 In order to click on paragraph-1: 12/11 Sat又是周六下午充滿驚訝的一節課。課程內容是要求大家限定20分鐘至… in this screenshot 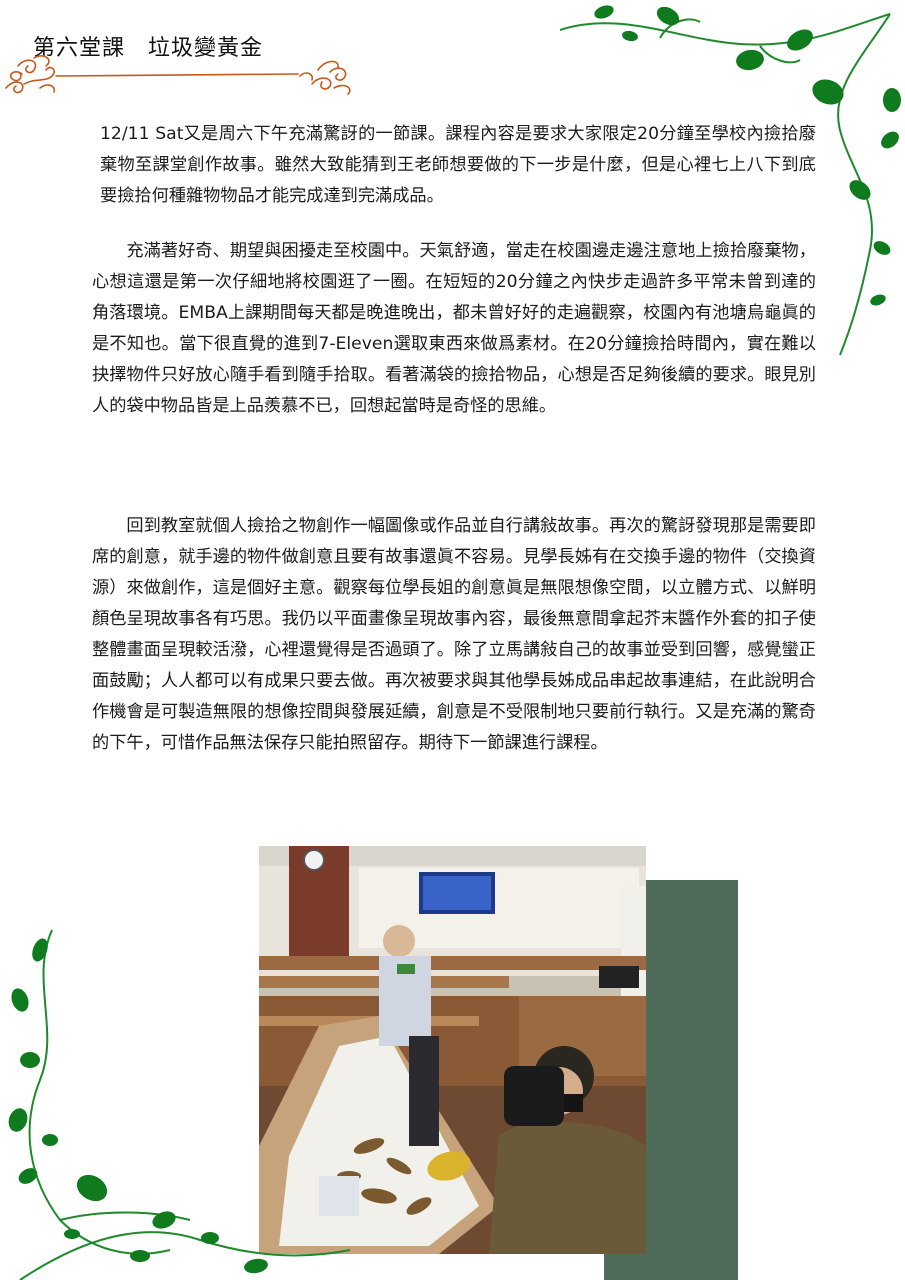, I will do `click(458, 165)`.